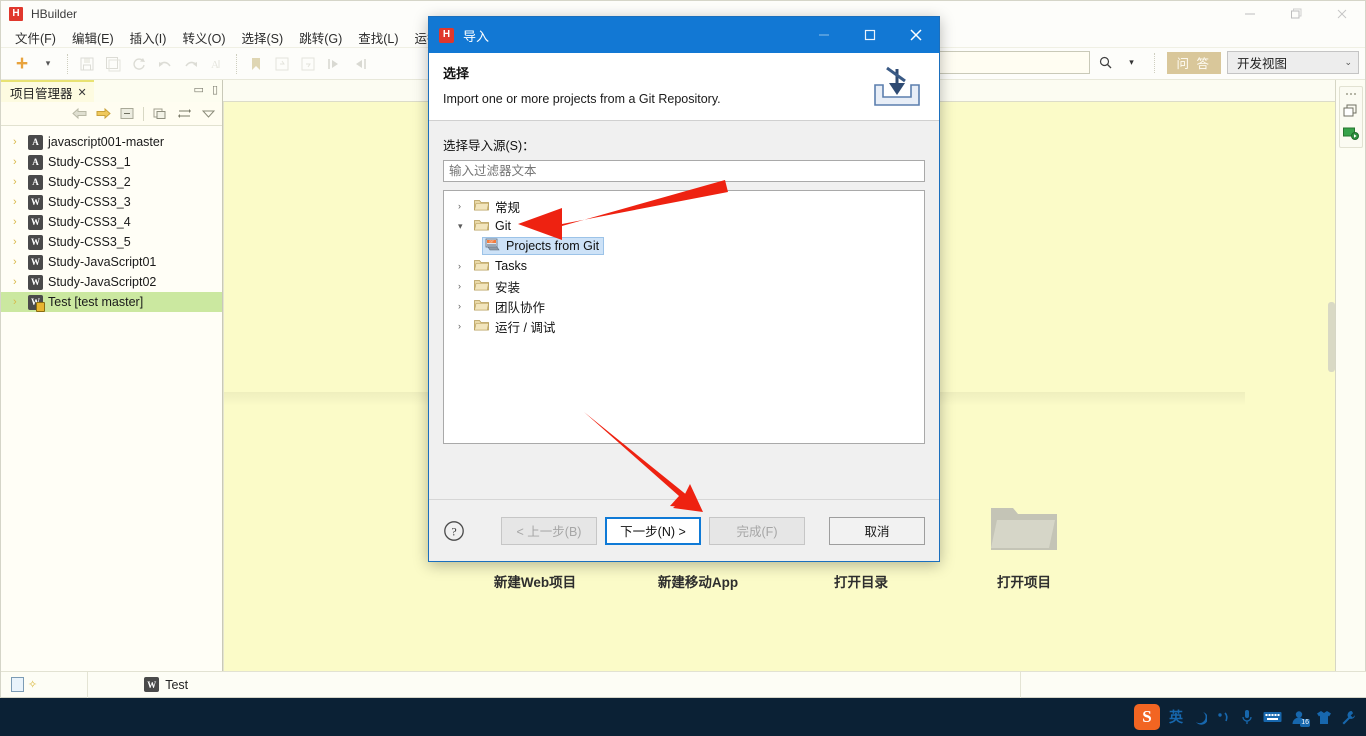  I want to click on link-editor-icon, so click(160, 114).